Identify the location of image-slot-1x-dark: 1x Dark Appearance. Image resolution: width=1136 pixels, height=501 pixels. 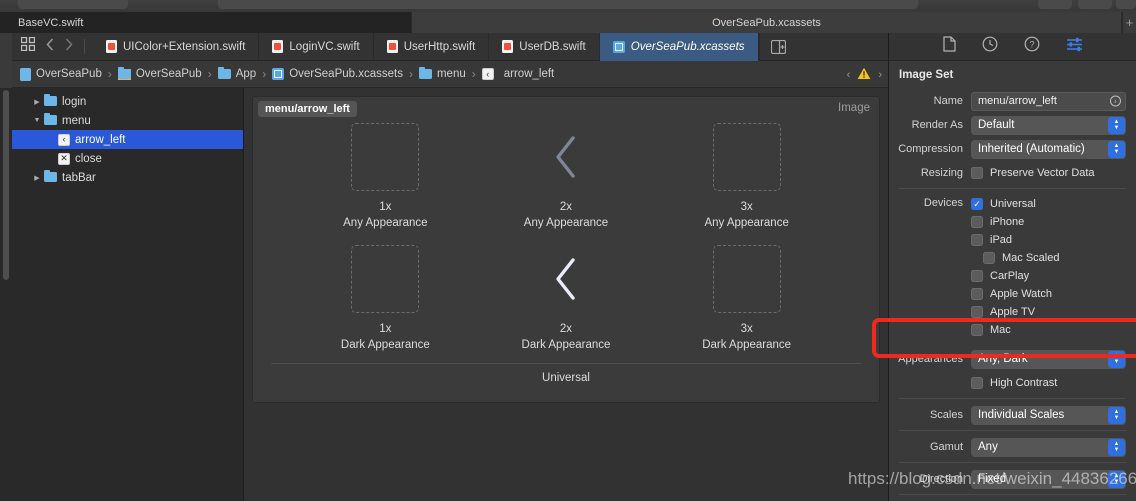
(385, 299).